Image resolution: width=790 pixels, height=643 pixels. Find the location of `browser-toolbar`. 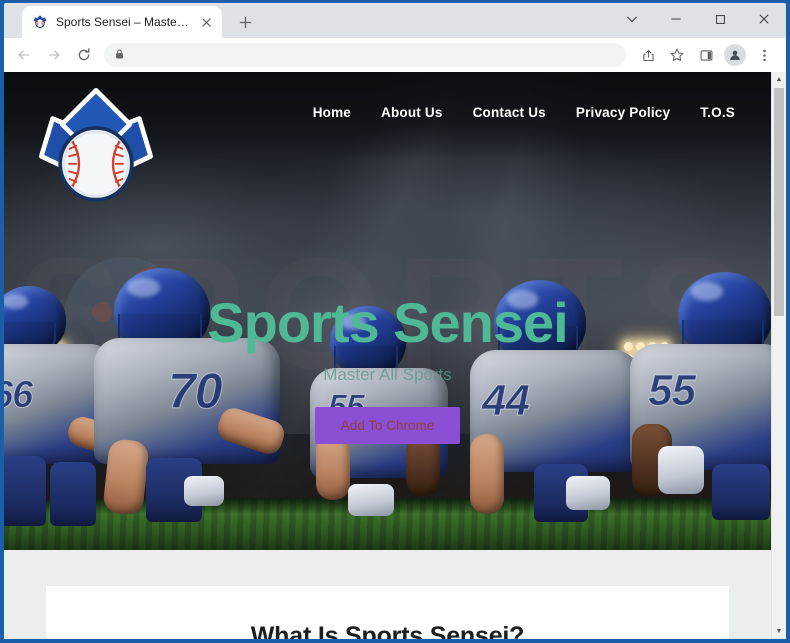

browser-toolbar is located at coordinates (395, 55).